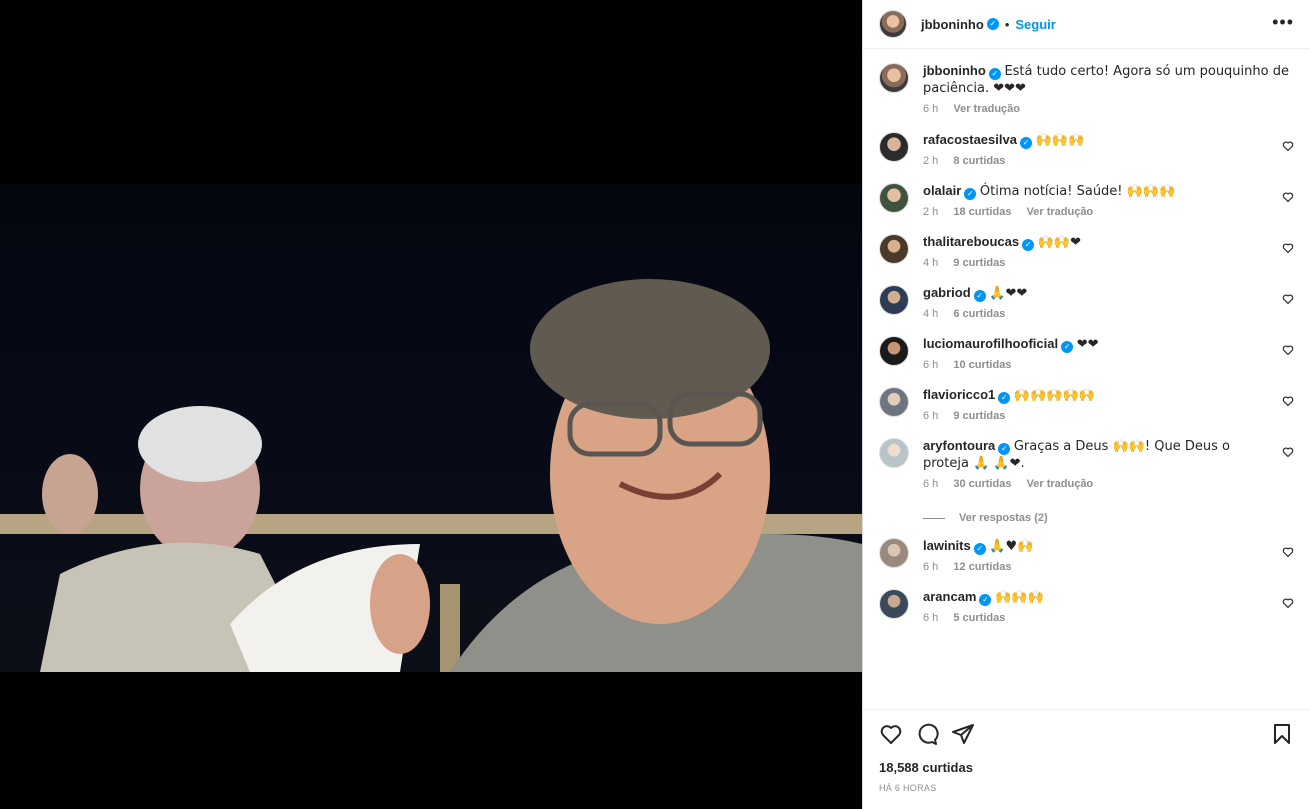 Image resolution: width=1310 pixels, height=809 pixels. What do you see at coordinates (1086, 767) in the screenshot?
I see `likes-count: 18,588 curtidas` at bounding box center [1086, 767].